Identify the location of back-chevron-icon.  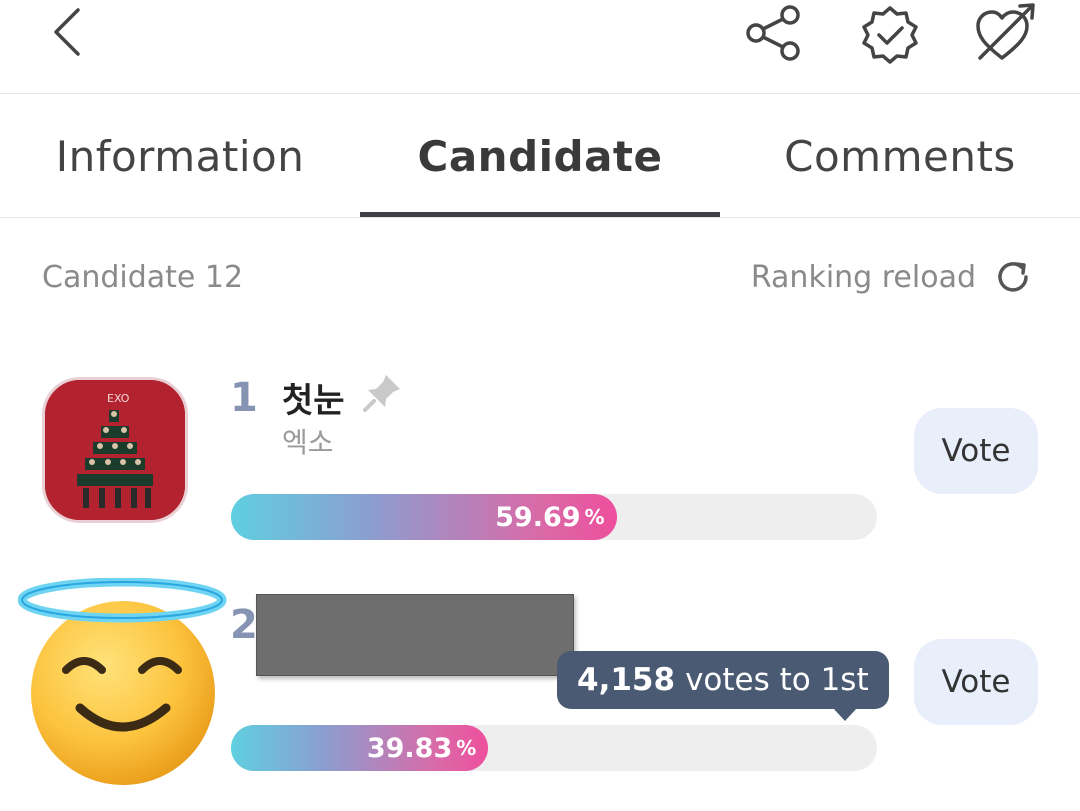
(68, 32).